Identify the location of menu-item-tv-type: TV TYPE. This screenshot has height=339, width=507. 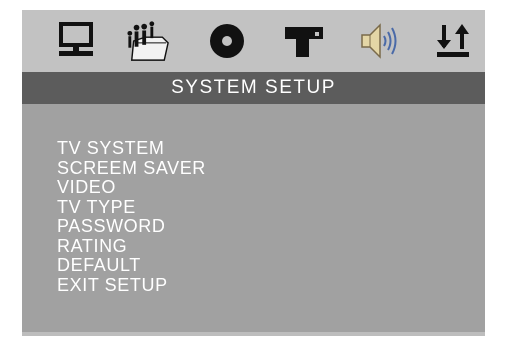
(131, 207).